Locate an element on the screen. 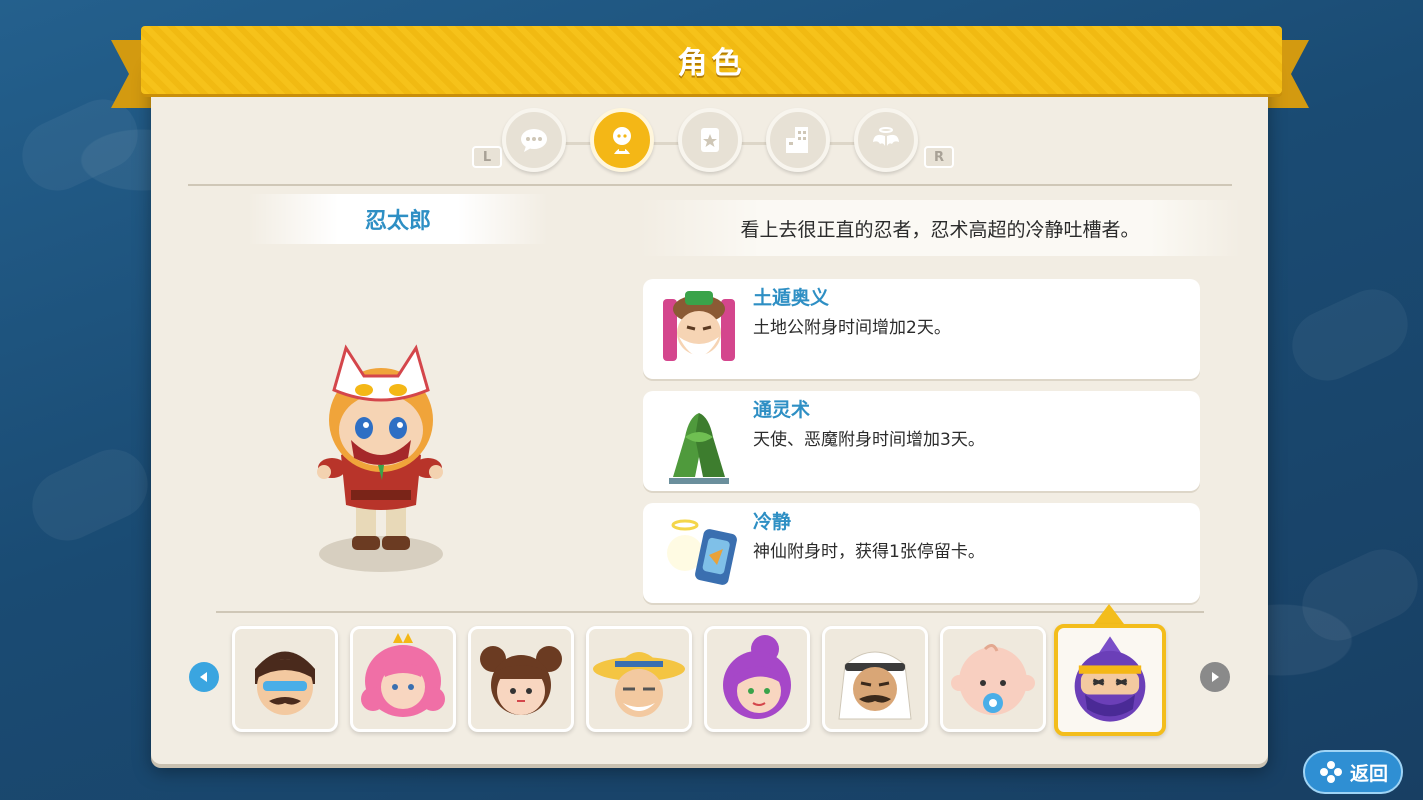  stay-card-icon is located at coordinates (702, 552).